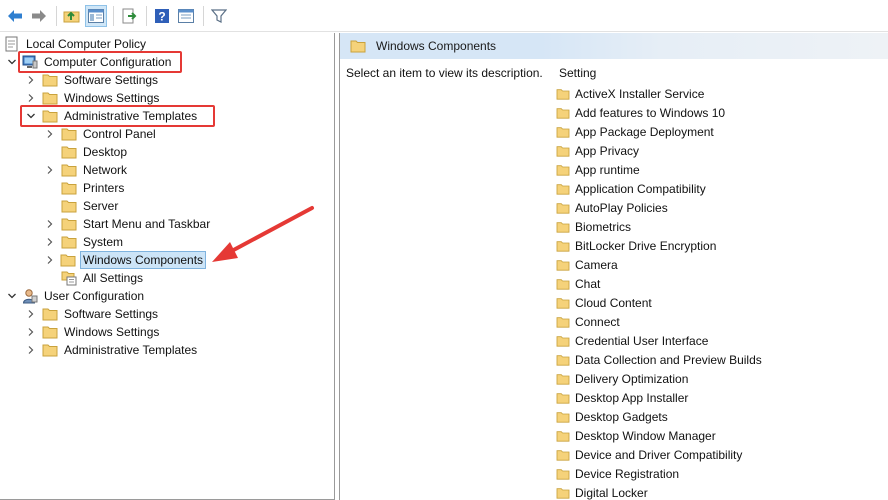  I want to click on tree-item-system: System, so click(93, 242).